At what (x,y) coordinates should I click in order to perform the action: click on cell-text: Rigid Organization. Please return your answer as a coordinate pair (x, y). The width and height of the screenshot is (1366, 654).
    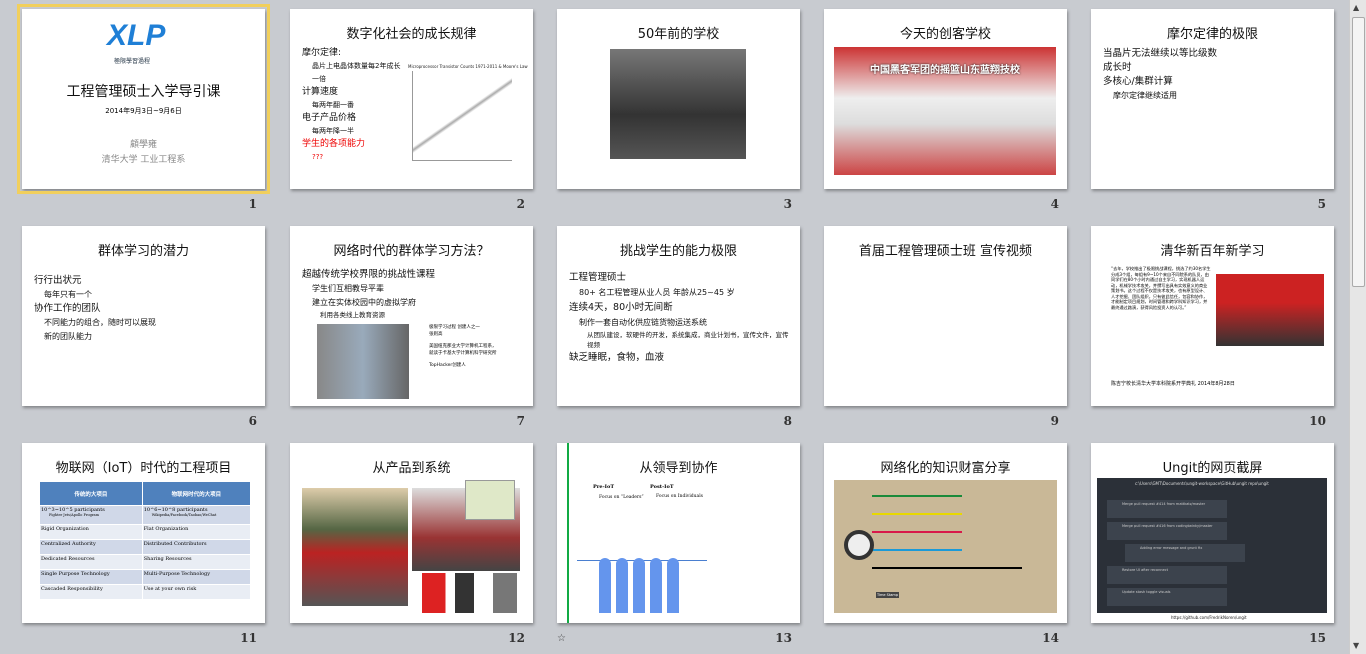
    Looking at the image, I should click on (65, 529).